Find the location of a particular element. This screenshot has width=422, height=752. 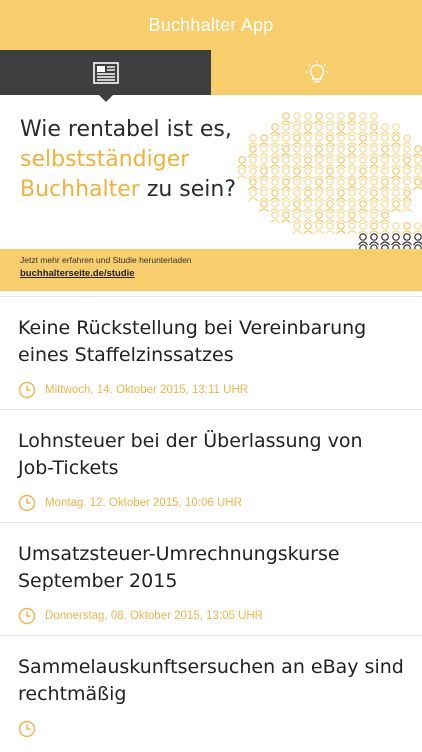

newspaper-icon is located at coordinates (106, 73).